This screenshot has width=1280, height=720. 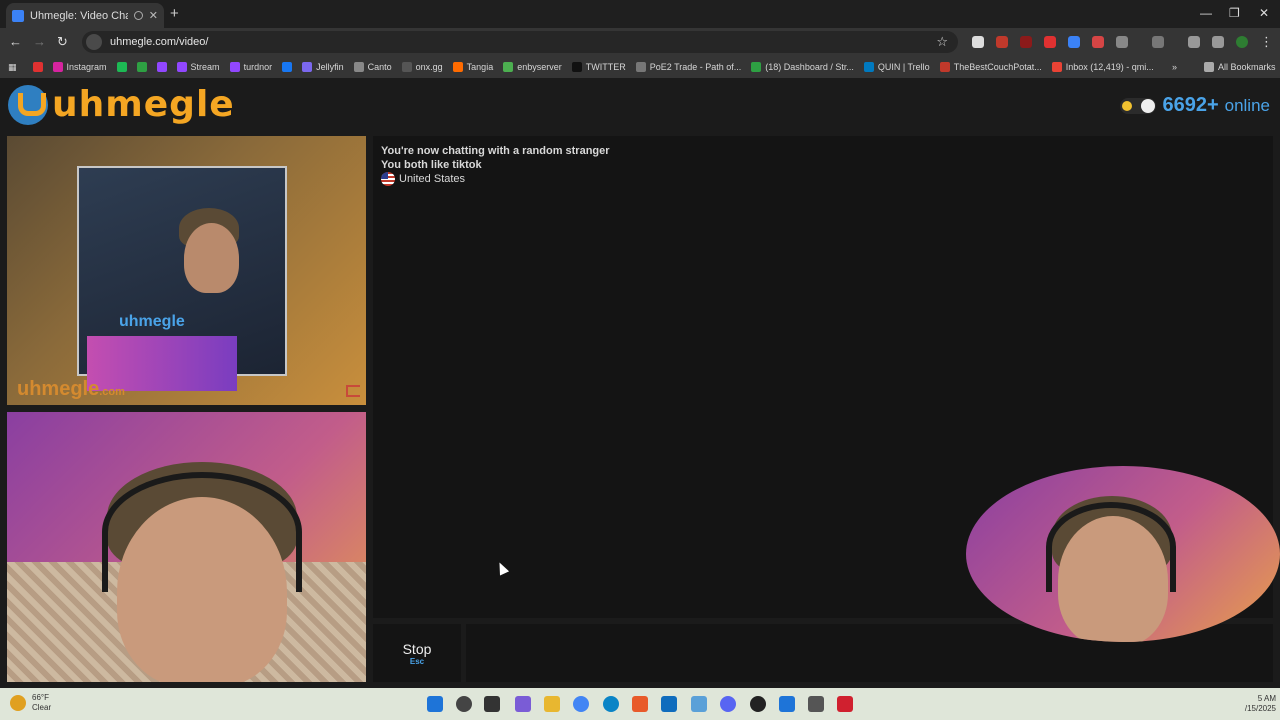 I want to click on weather-widget: 66°F Clear, so click(x=30, y=703).